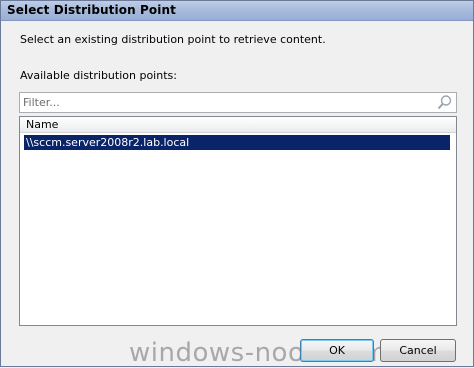 The image size is (474, 368). What do you see at coordinates (444, 102) in the screenshot?
I see `search-icon` at bounding box center [444, 102].